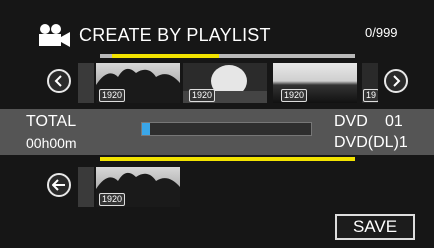  Describe the element at coordinates (394, 121) in the screenshot. I see `disc-count: 01` at that location.